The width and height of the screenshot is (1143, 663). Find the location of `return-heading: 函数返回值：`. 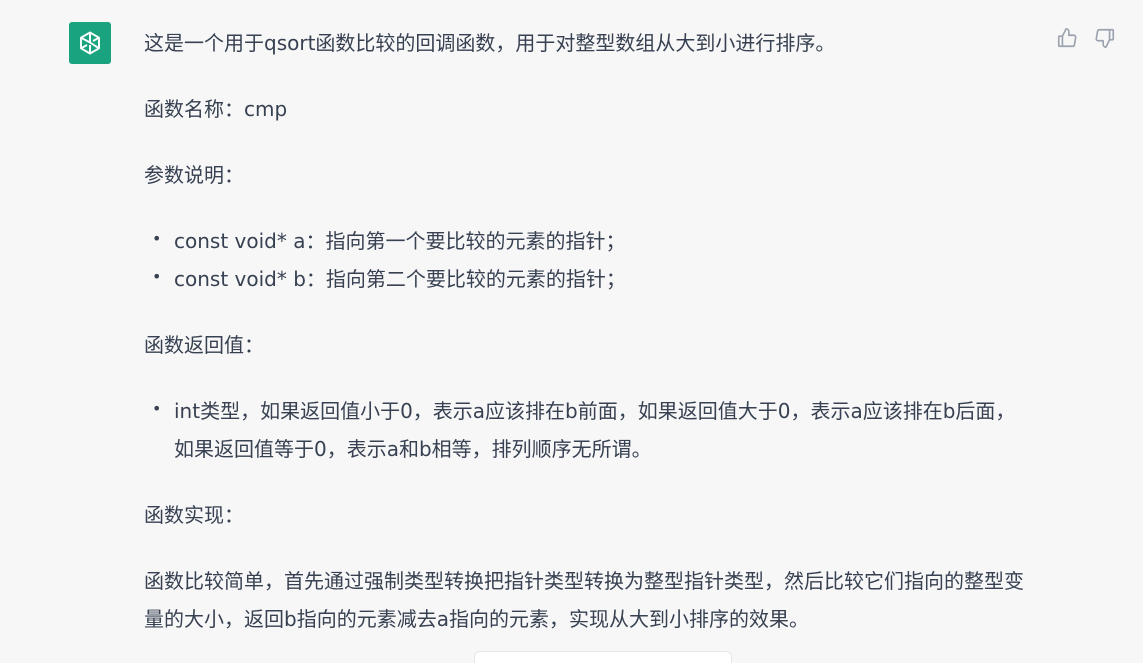

return-heading: 函数返回值： is located at coordinates (204, 345).